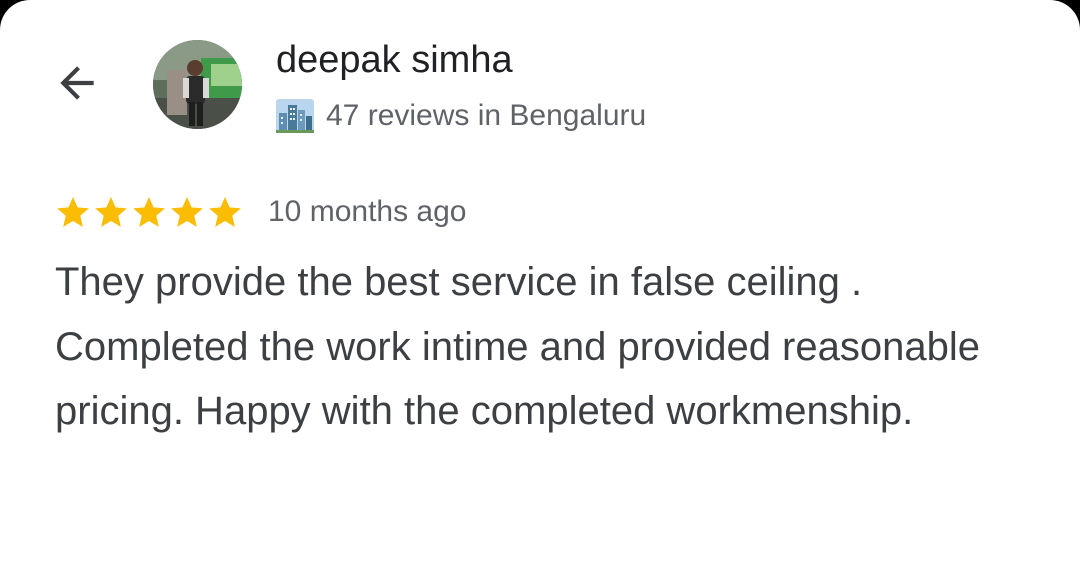 This screenshot has height=567, width=1080. I want to click on star-rating, so click(149, 212).